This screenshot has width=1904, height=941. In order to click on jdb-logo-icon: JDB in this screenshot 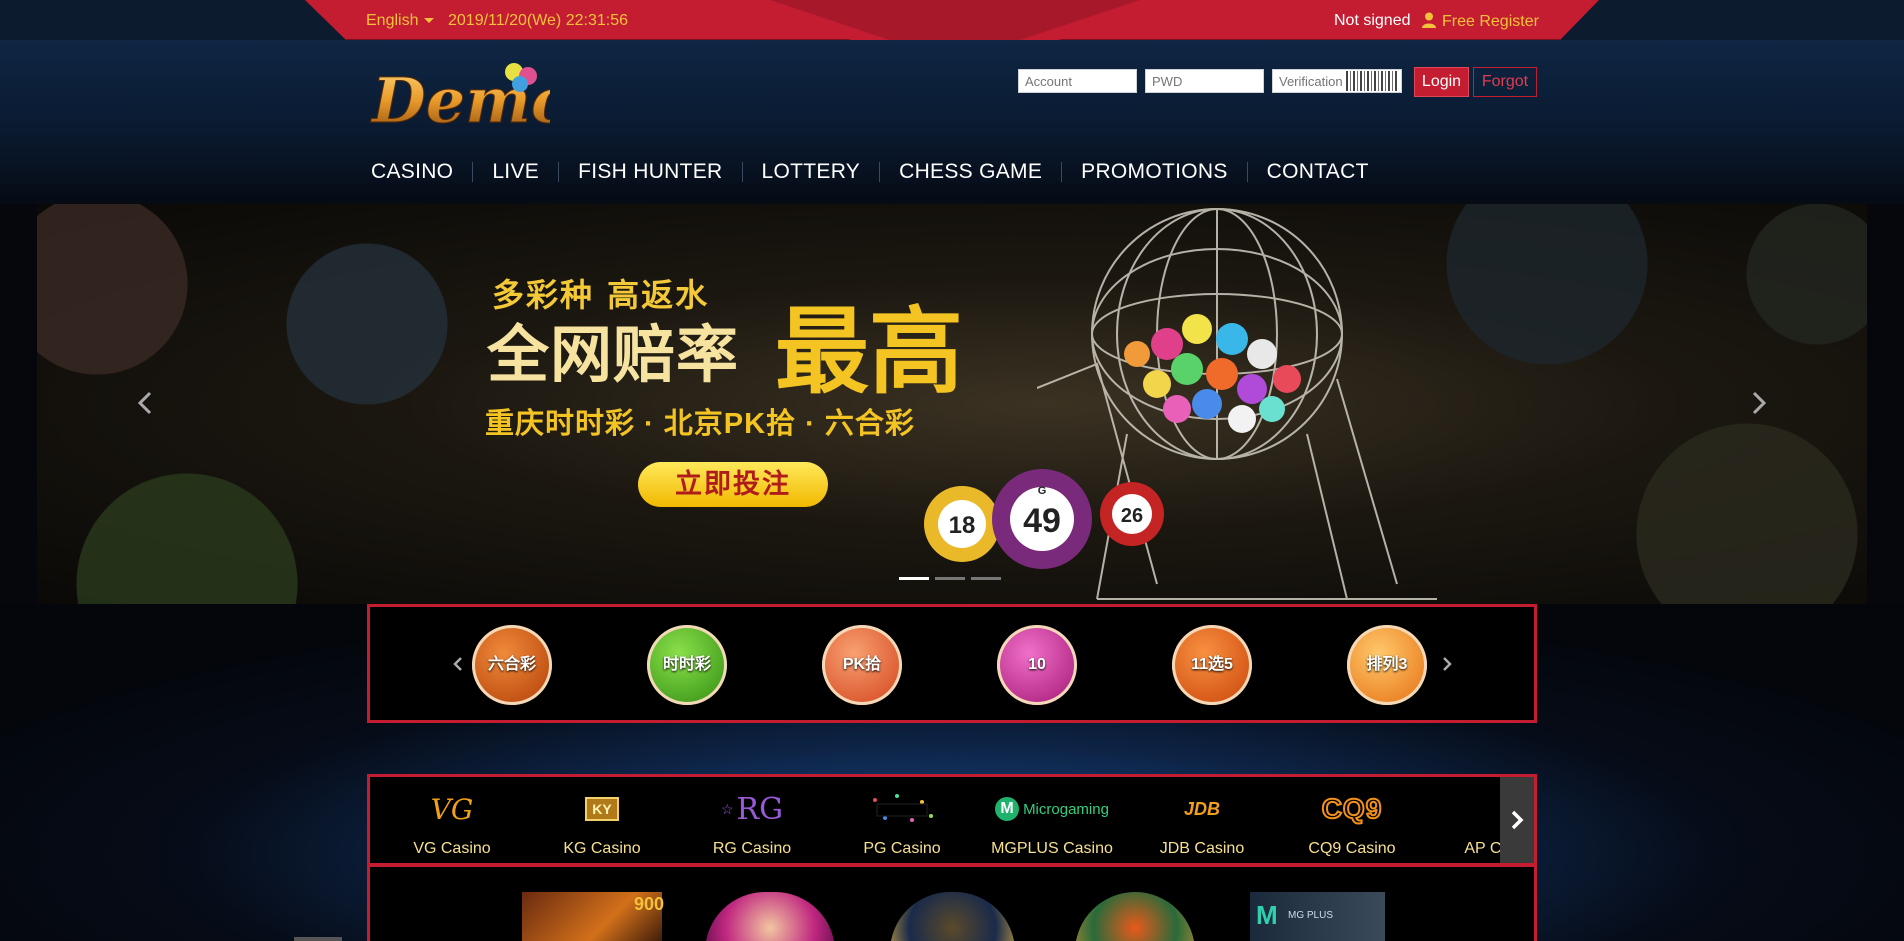, I will do `click(1201, 808)`.